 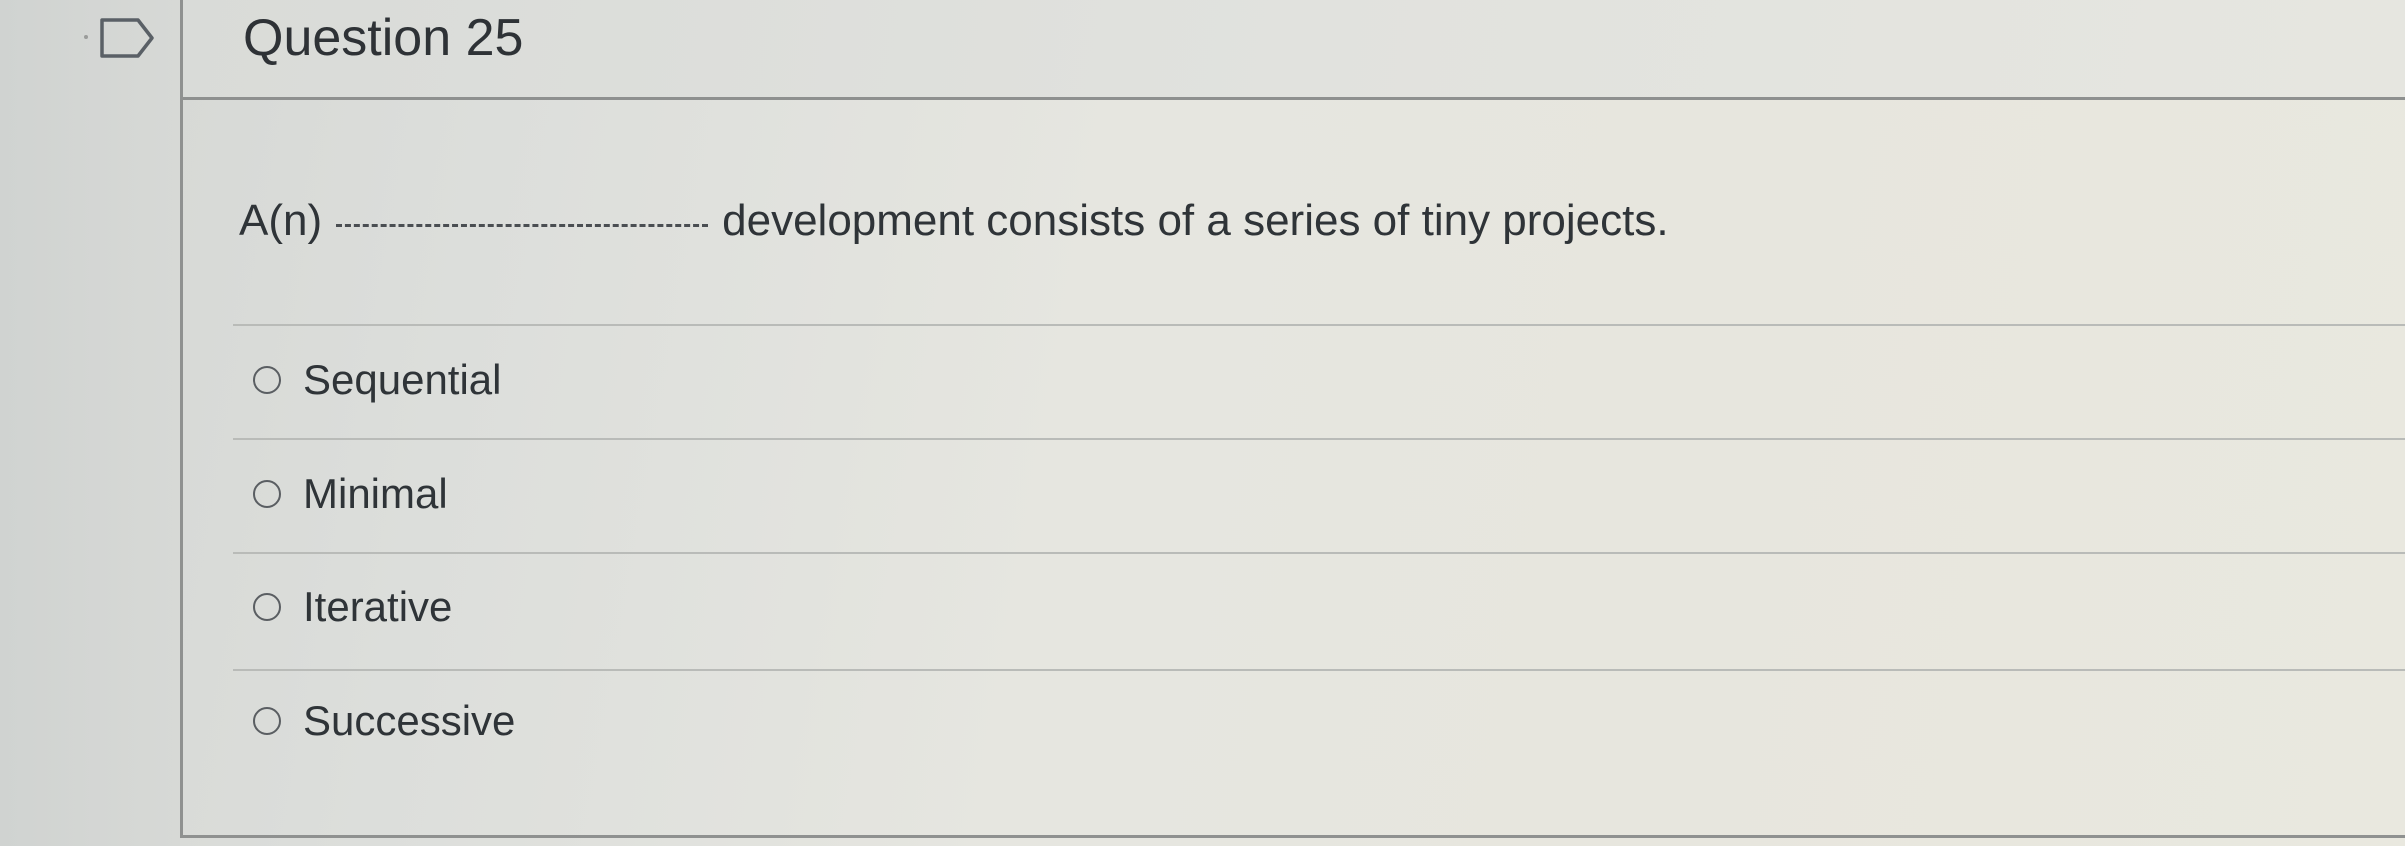 I want to click on option-label: Sequential, so click(x=402, y=379).